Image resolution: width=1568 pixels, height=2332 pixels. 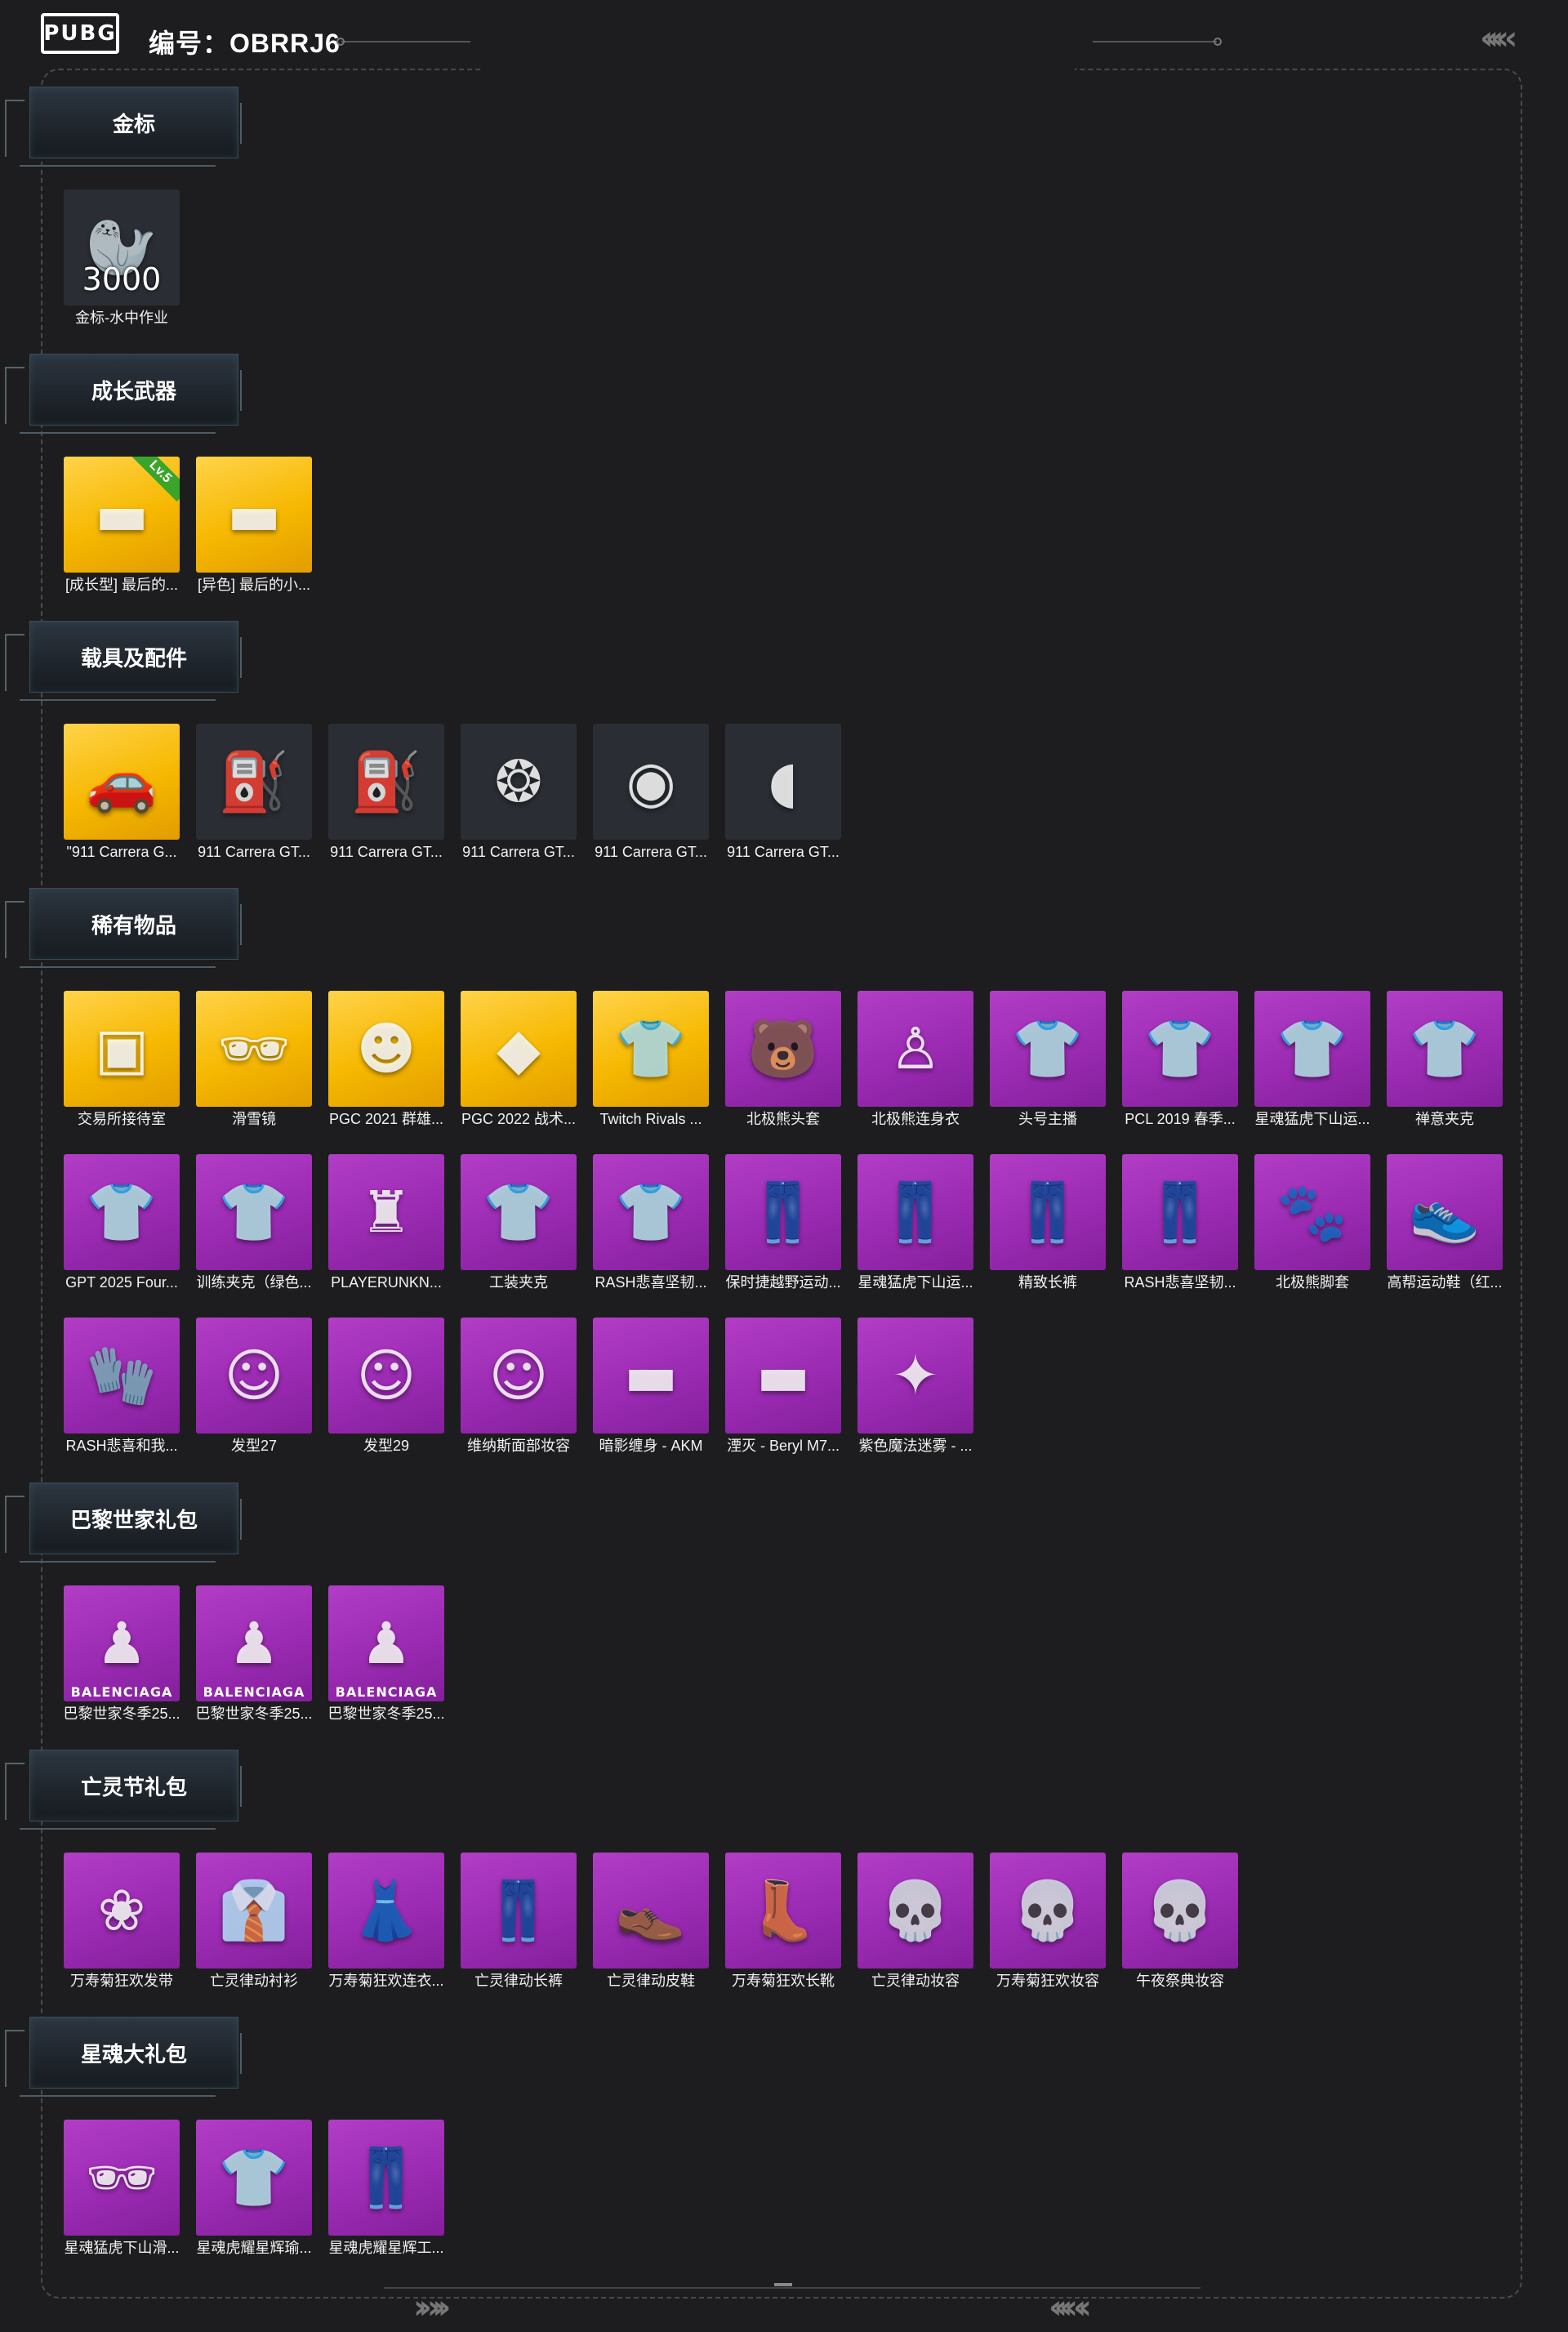 What do you see at coordinates (122, 1212) in the screenshot?
I see `hoodie-icon: 👕` at bounding box center [122, 1212].